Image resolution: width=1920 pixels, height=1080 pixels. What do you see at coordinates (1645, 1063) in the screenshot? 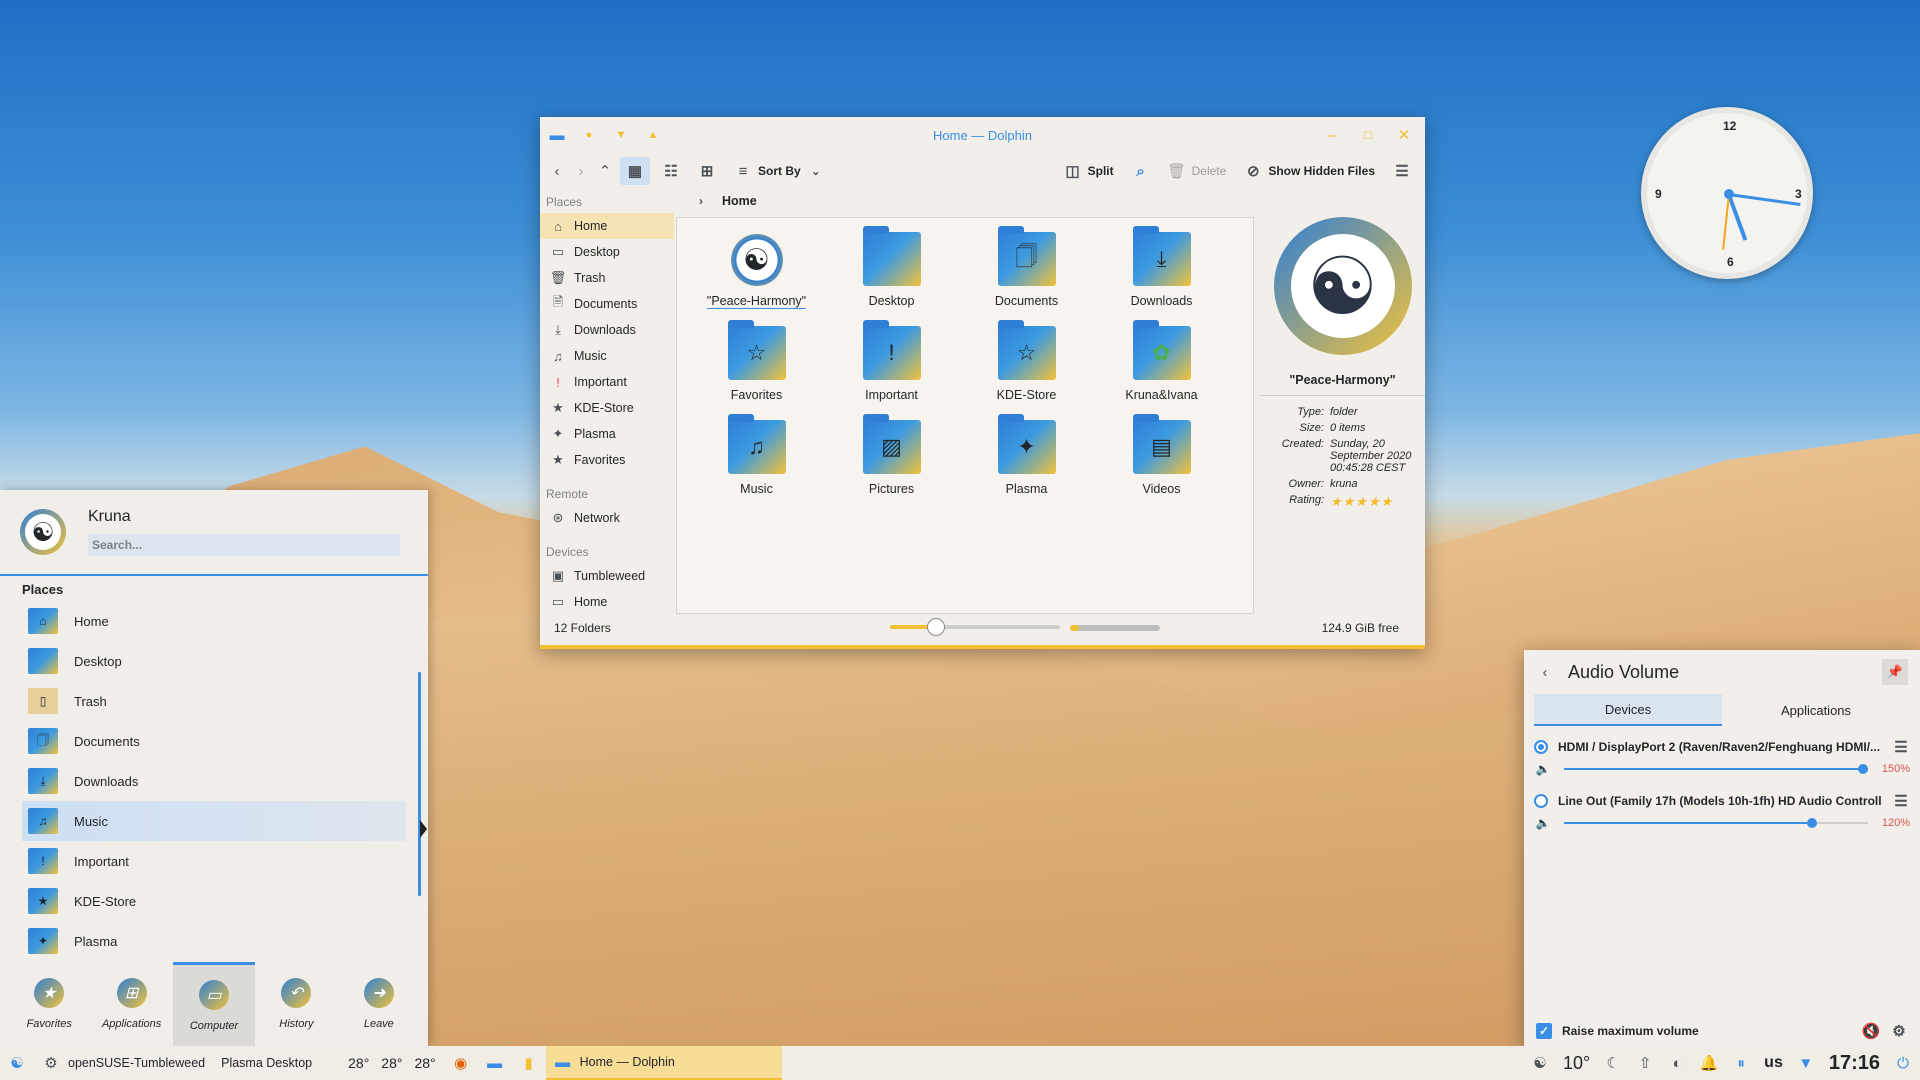
I see `updates-icon: ⇧` at bounding box center [1645, 1063].